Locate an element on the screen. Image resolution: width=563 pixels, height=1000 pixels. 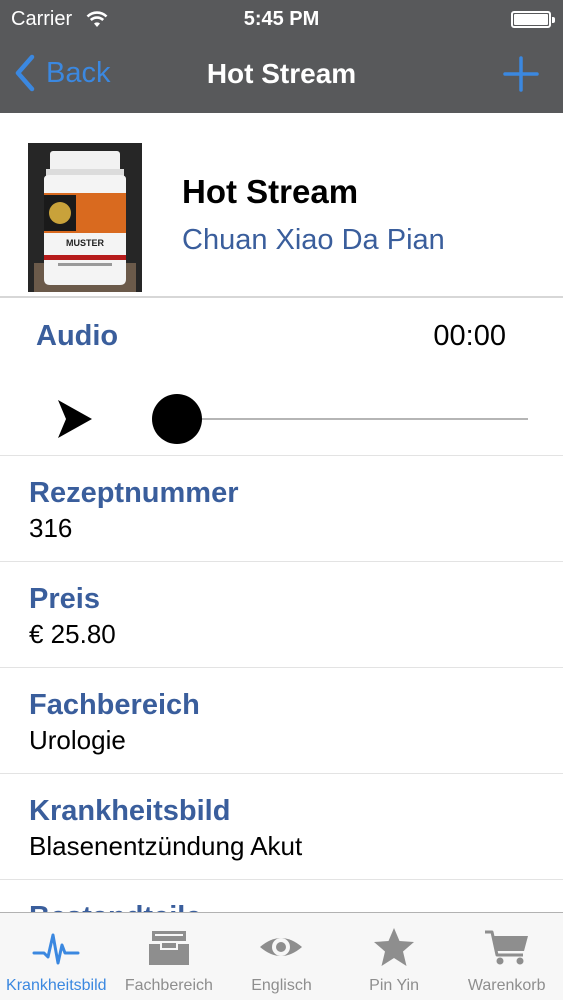
clock-label: 5:45 PM is located at coordinates (281, 19).